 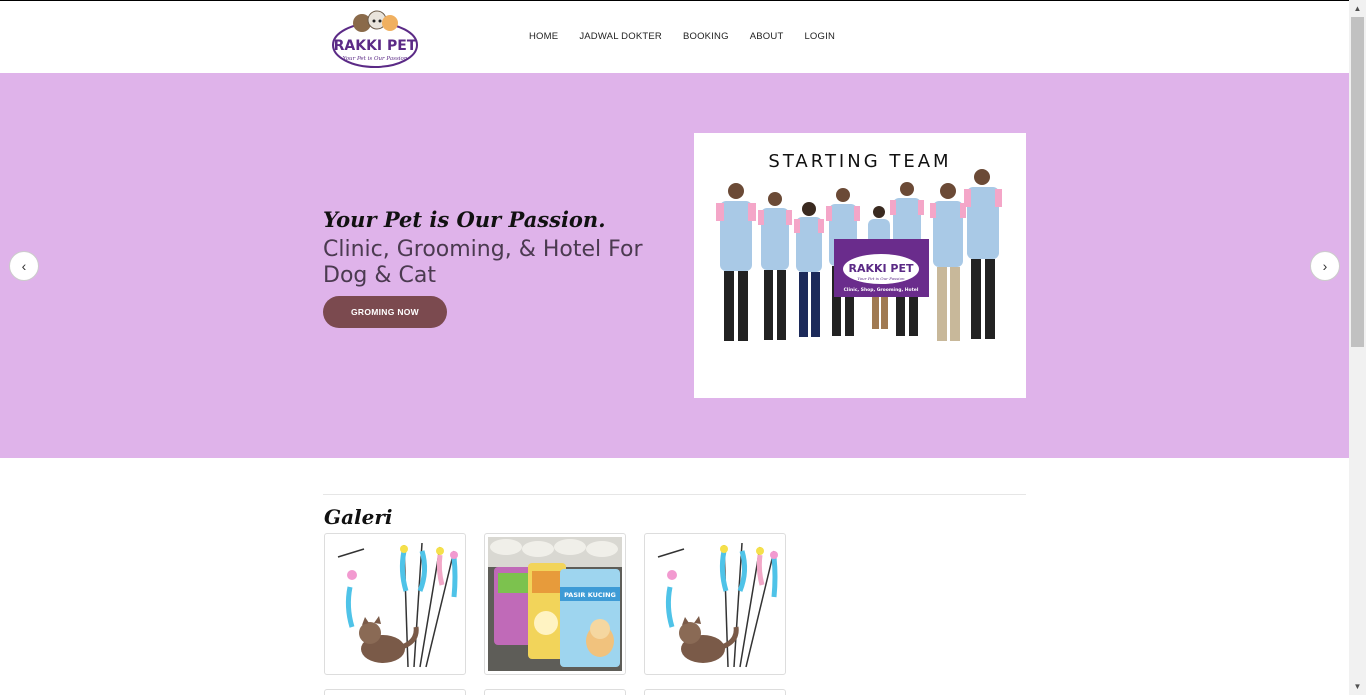 I want to click on hero-subtitle: Clinic, Grooming, & Hotel For Dog & Cat, so click(x=483, y=262).